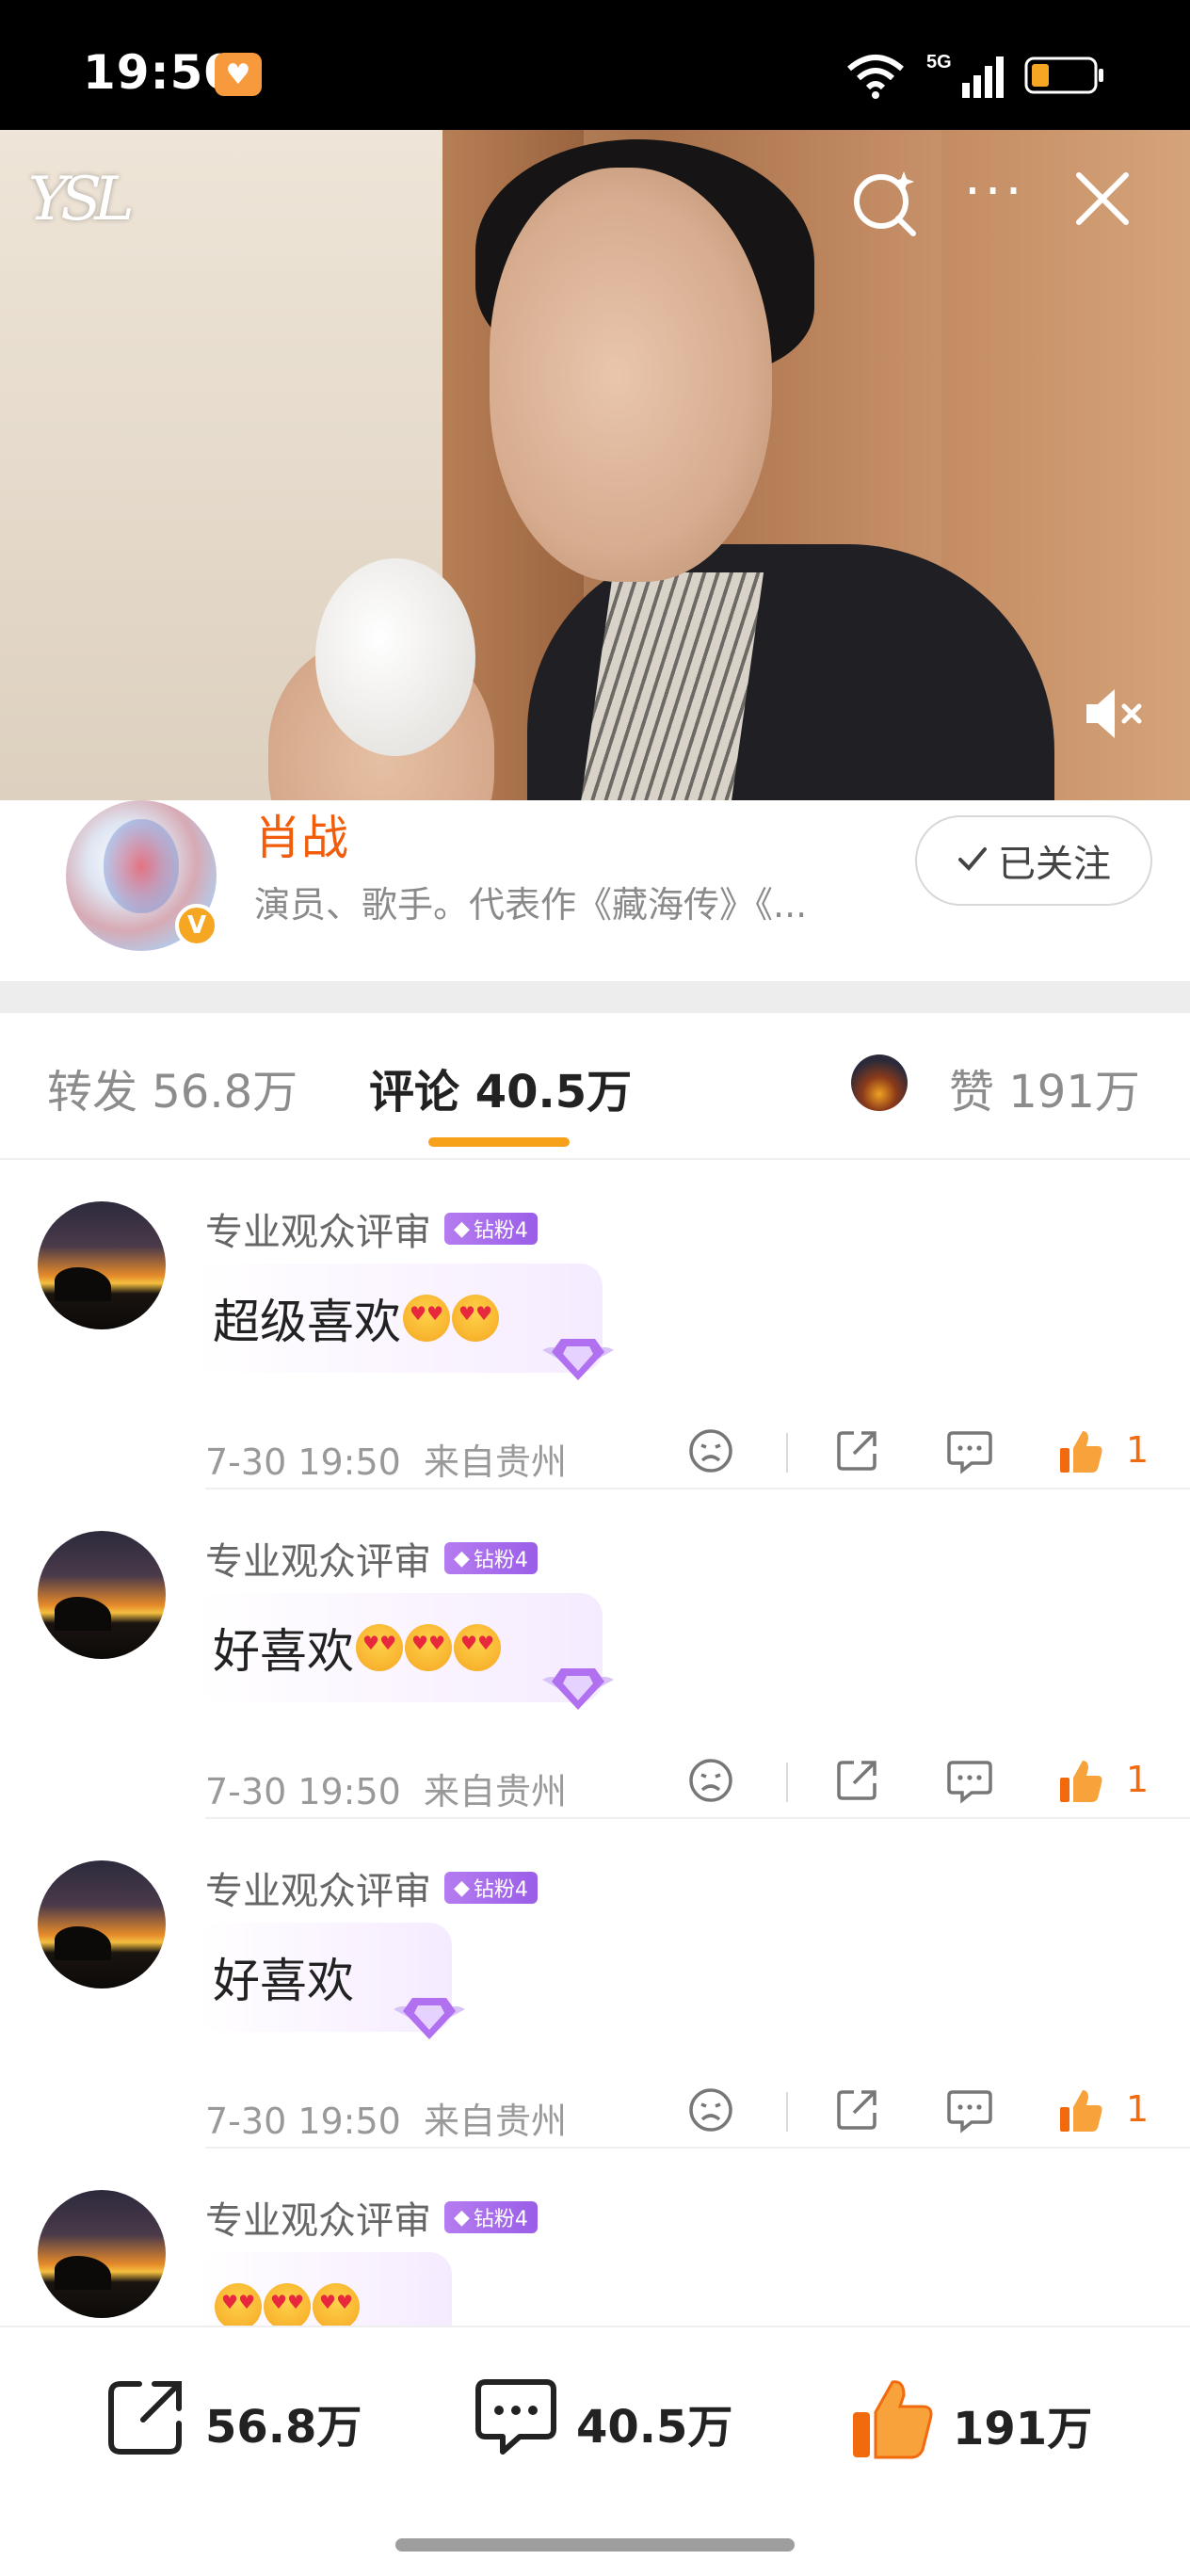 This screenshot has width=1190, height=2576. I want to click on comment-item: 专业观众评审 ◆ 钻粉4, so click(595, 2237).